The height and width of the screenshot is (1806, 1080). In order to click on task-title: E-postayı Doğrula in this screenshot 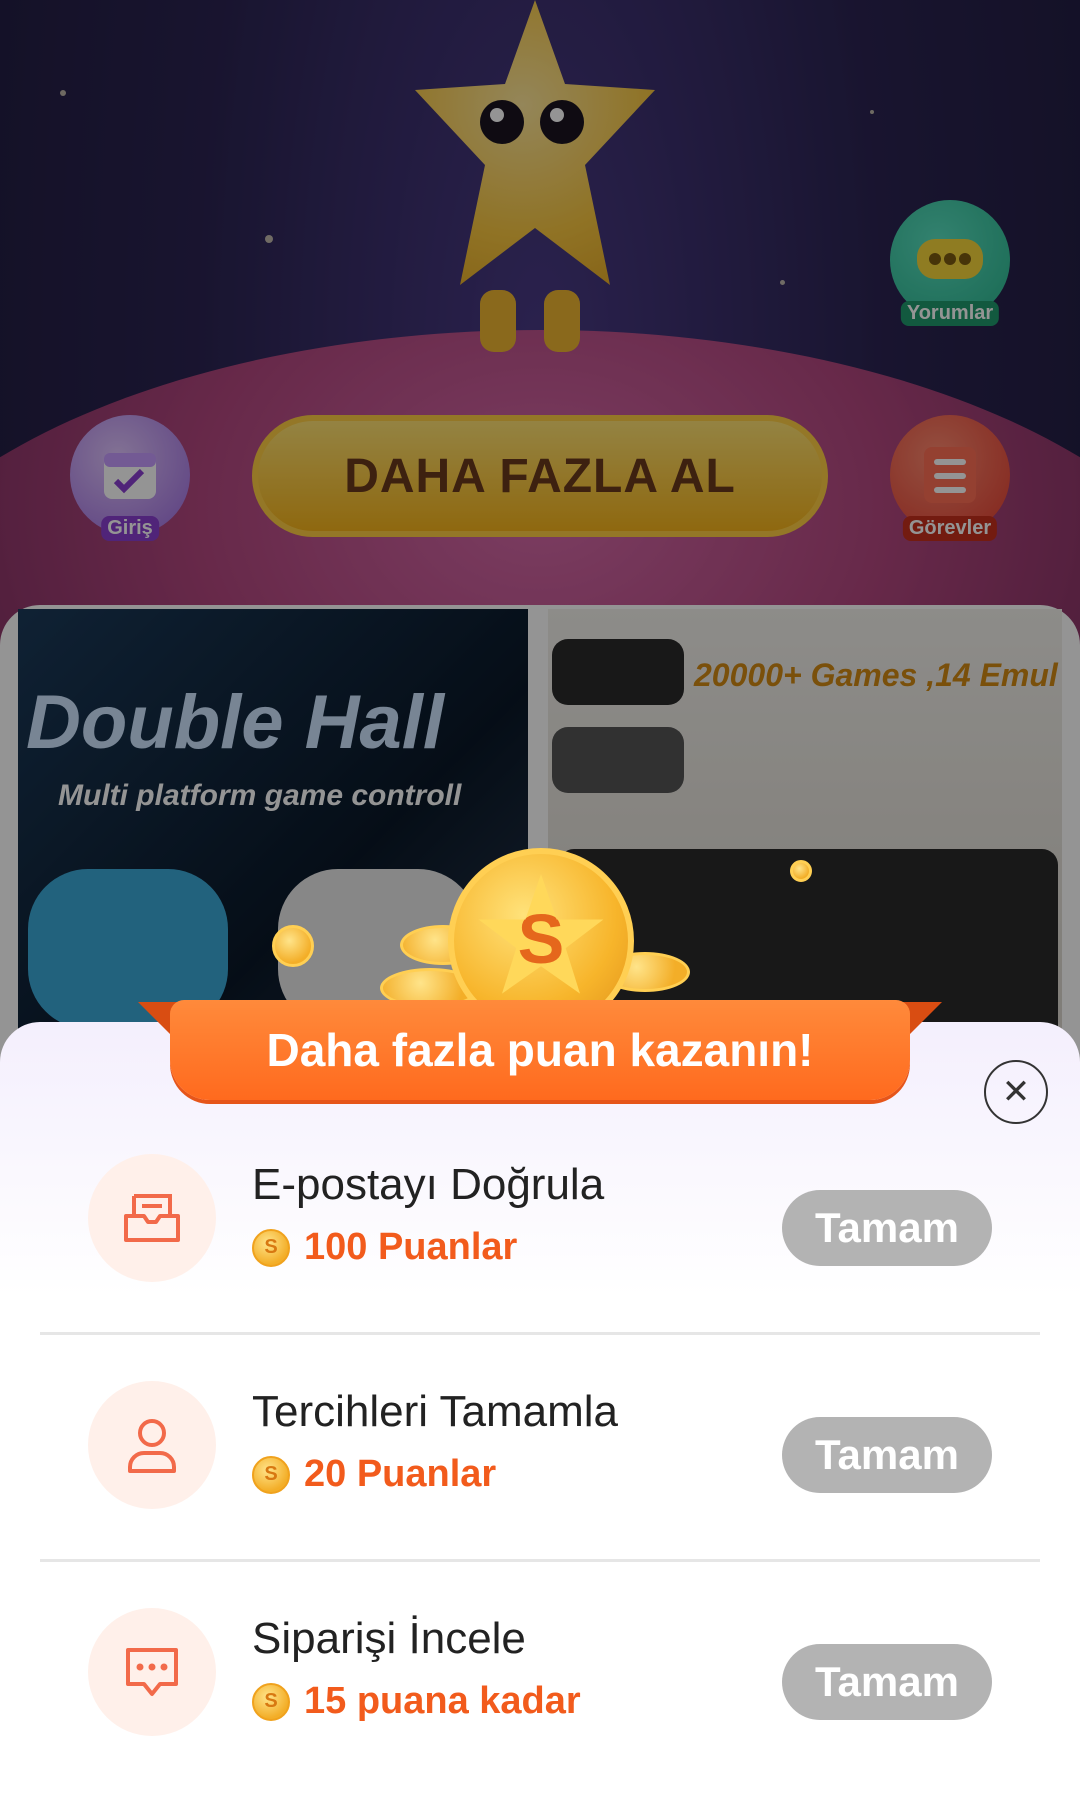, I will do `click(428, 1184)`.